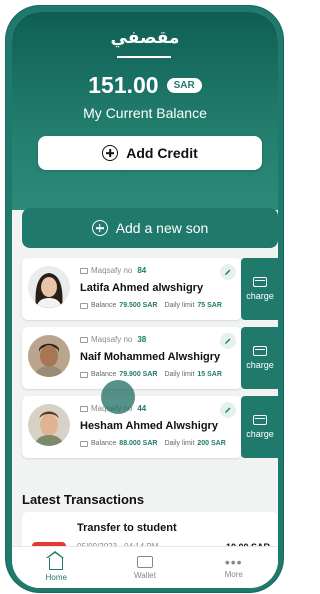  I want to click on son-name: Naif Mohammed Alwshigry, so click(150, 357).